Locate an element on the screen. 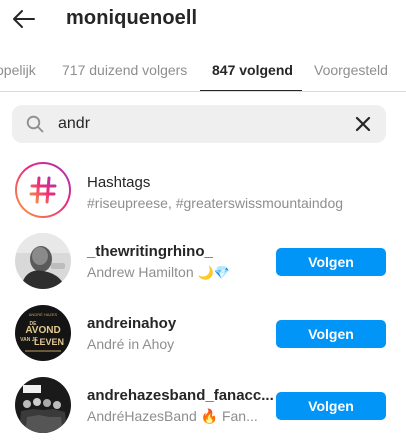 The width and height of the screenshot is (406, 441). avatar-text-leven: LEVEN is located at coordinates (49, 342).